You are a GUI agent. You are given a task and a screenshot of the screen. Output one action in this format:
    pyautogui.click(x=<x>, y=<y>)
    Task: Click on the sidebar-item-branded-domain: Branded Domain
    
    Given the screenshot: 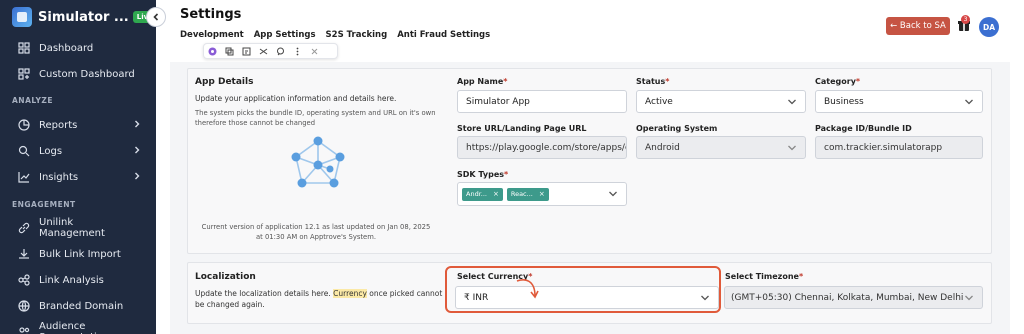 What is the action you would take?
    pyautogui.click(x=80, y=306)
    